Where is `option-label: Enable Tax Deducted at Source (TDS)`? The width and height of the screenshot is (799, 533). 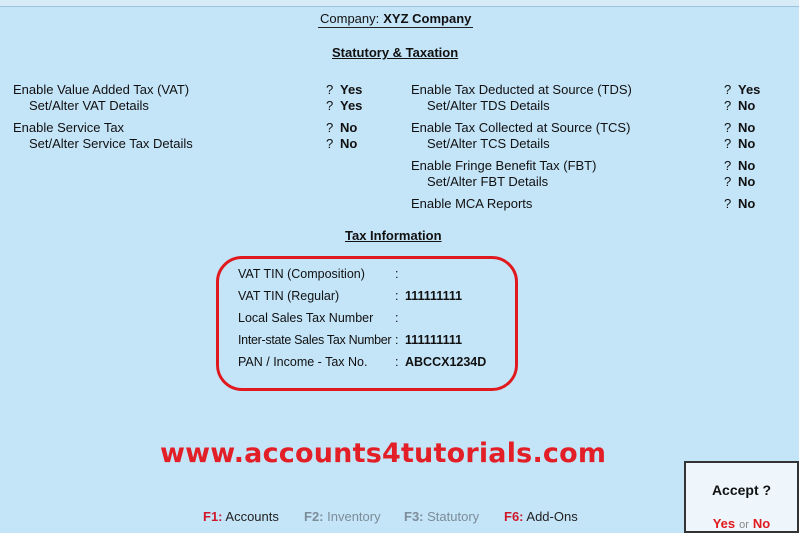
option-label: Enable Tax Deducted at Source (TDS) is located at coordinates (521, 89).